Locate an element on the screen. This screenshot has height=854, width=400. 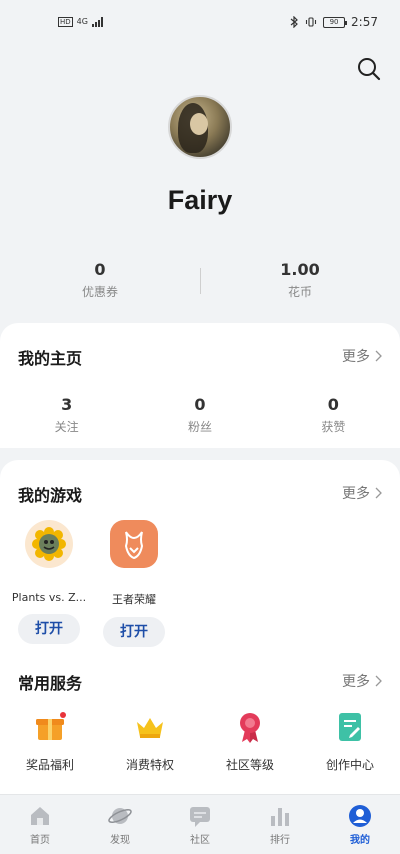
avatar is located at coordinates (200, 127).